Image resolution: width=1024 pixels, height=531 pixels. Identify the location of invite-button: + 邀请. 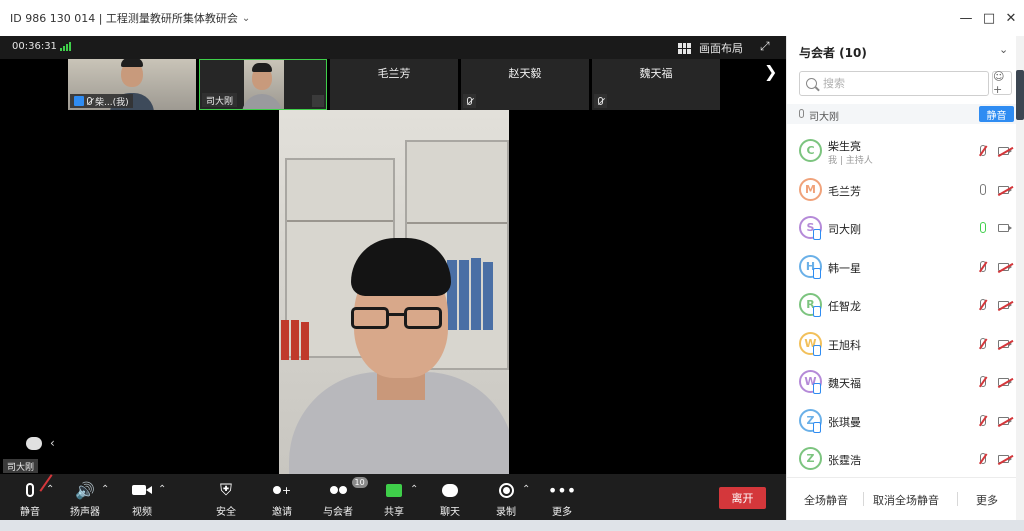
(282, 499).